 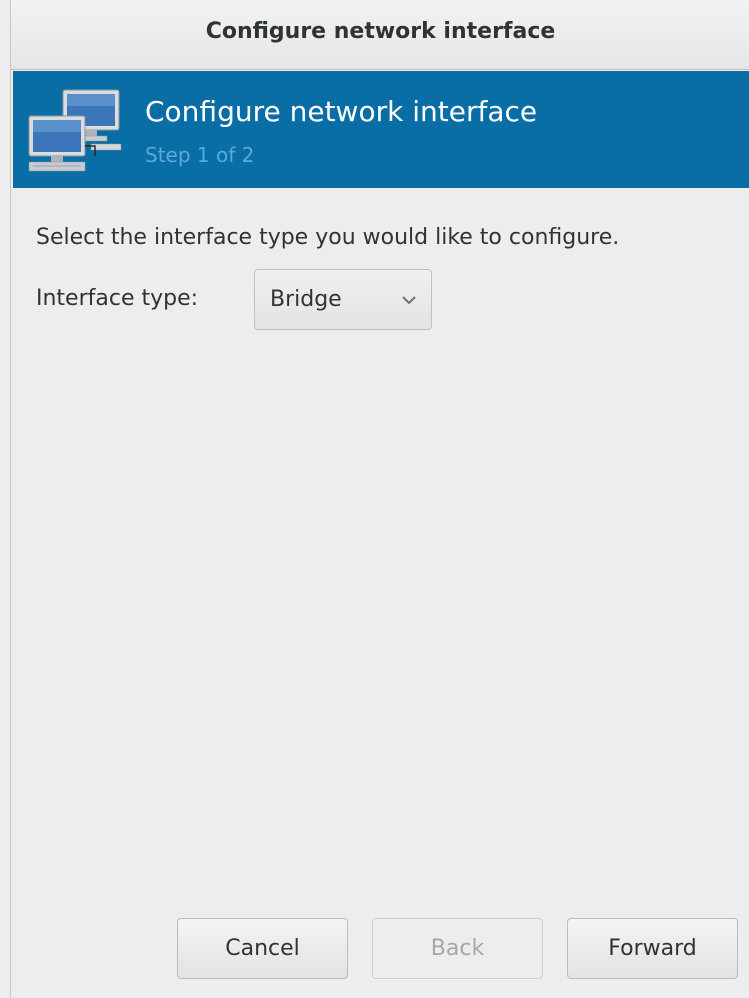 What do you see at coordinates (652, 948) in the screenshot?
I see `forward-button: Forward` at bounding box center [652, 948].